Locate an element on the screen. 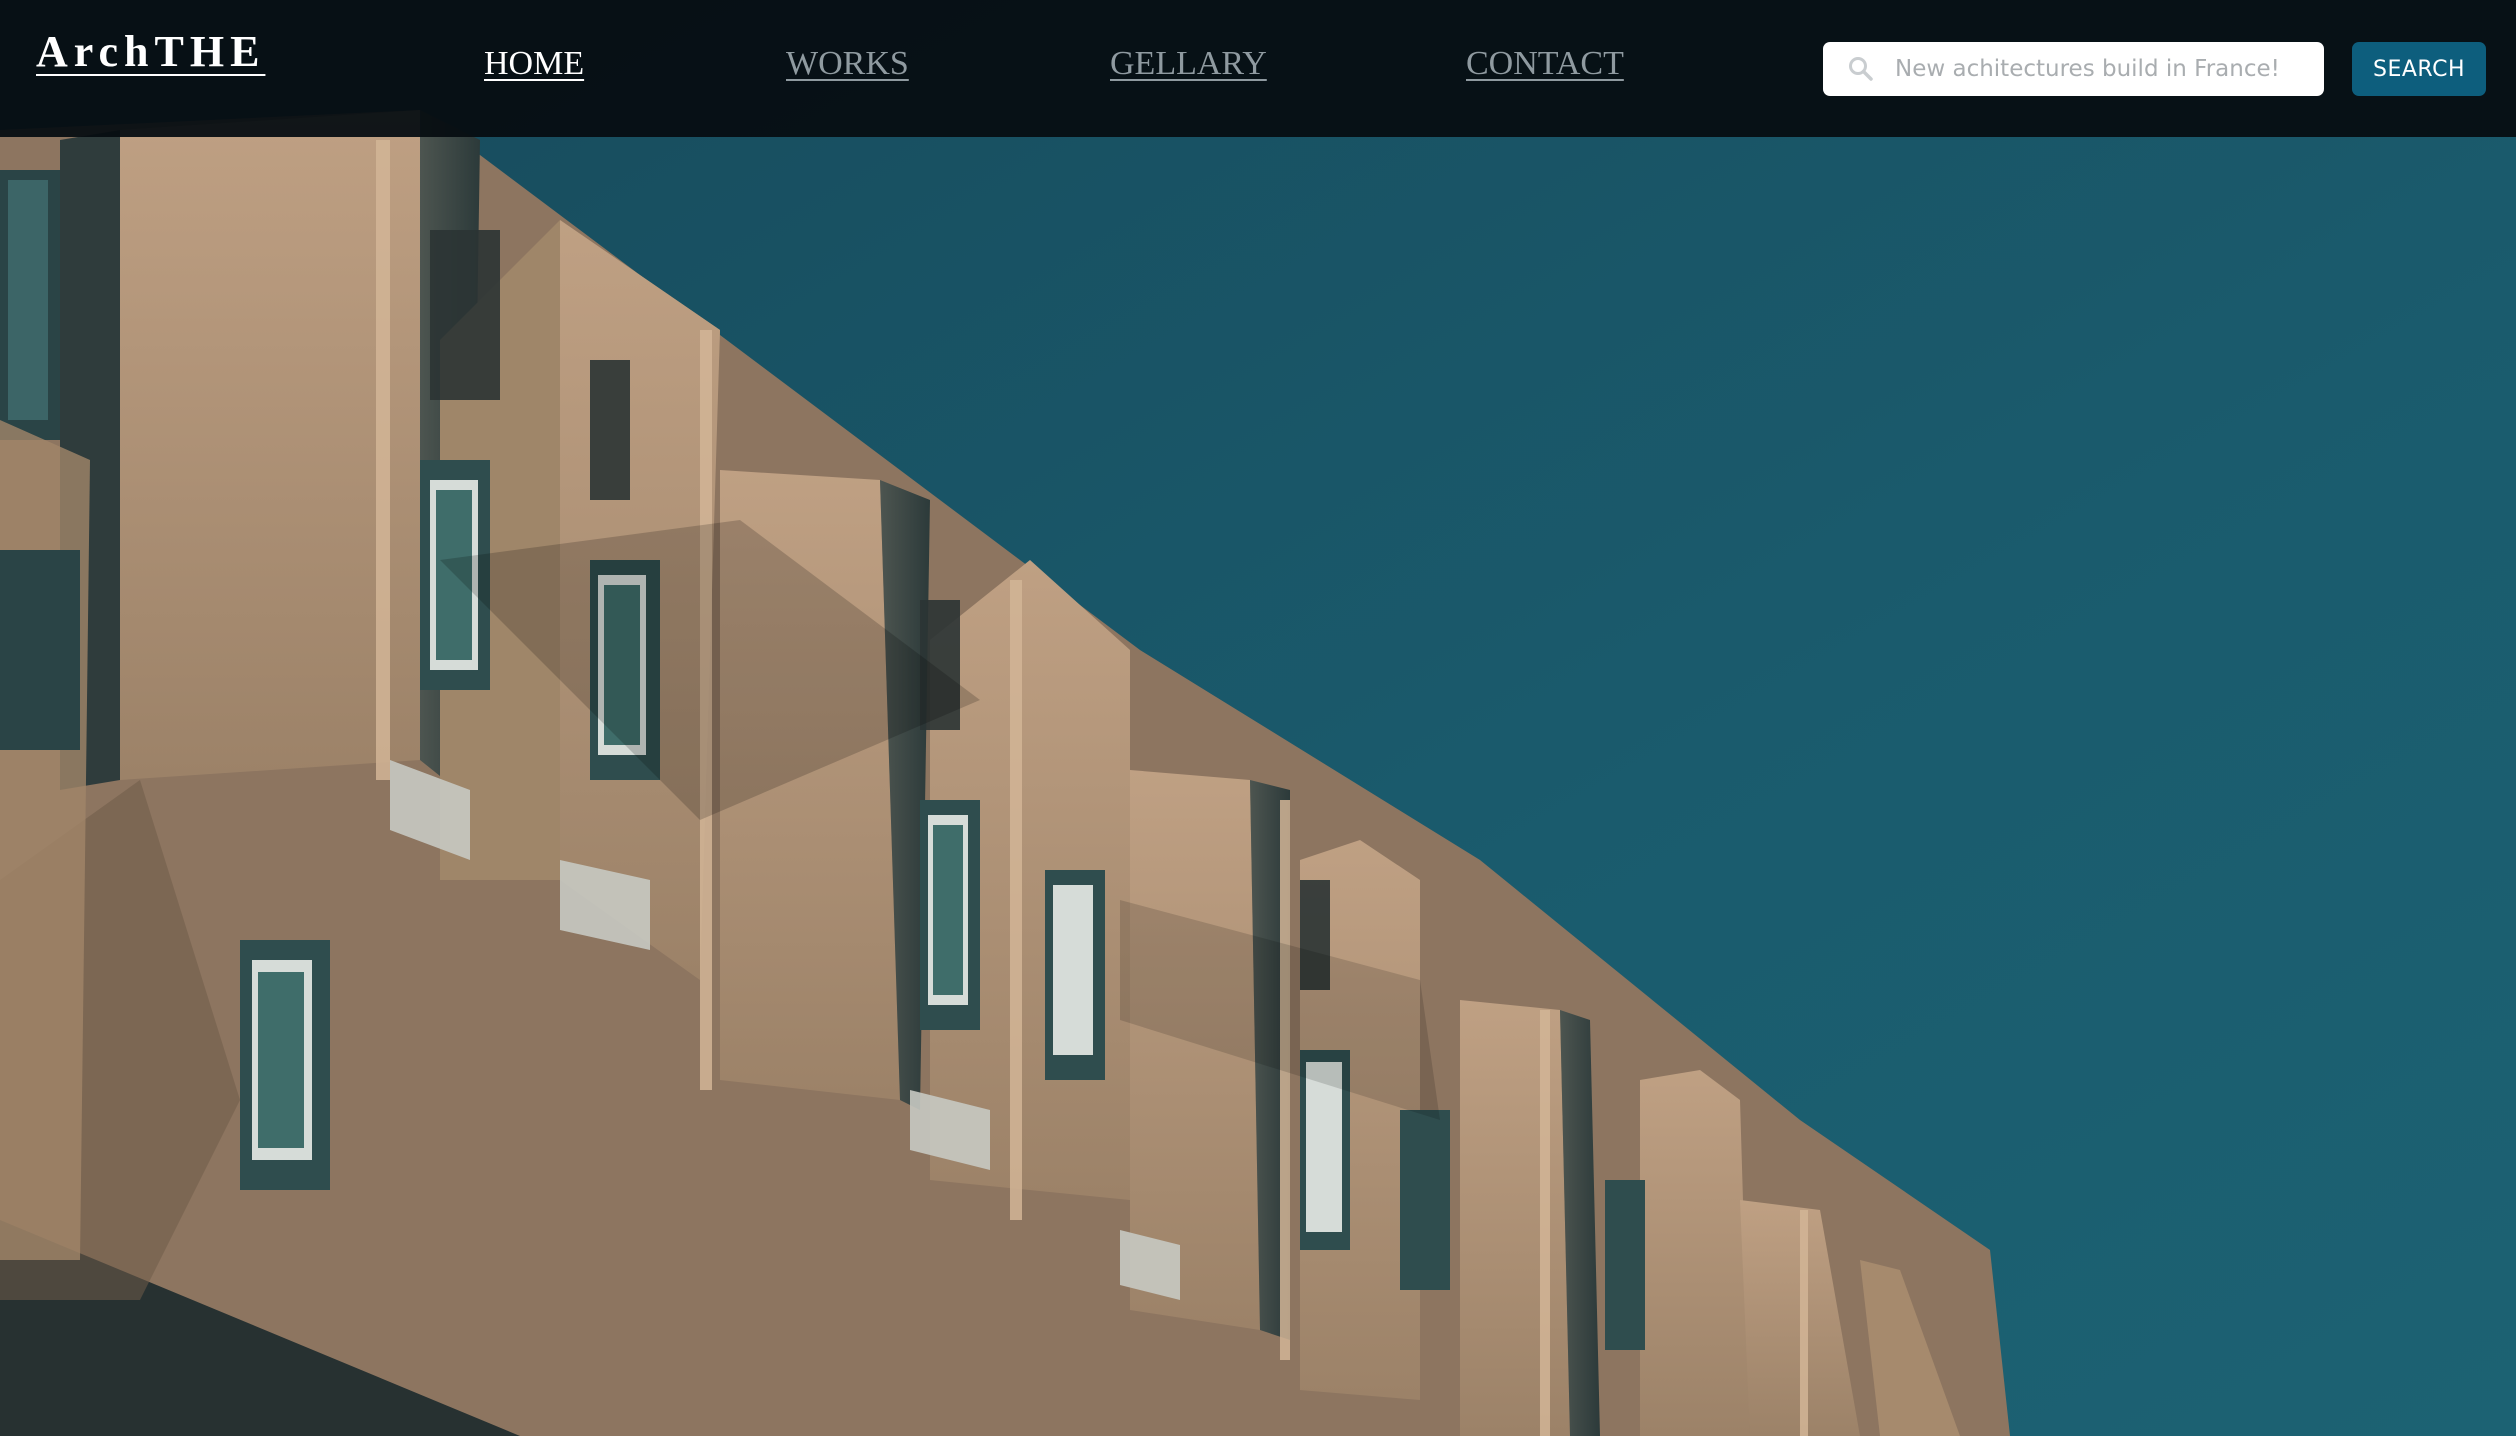 The image size is (2516, 1436). search-box is located at coordinates (2073, 69).